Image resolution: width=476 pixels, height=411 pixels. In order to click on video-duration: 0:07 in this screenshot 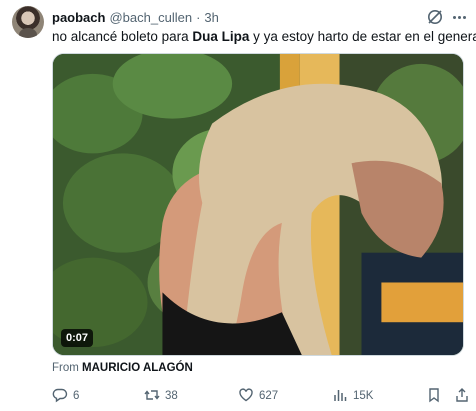, I will do `click(77, 338)`.